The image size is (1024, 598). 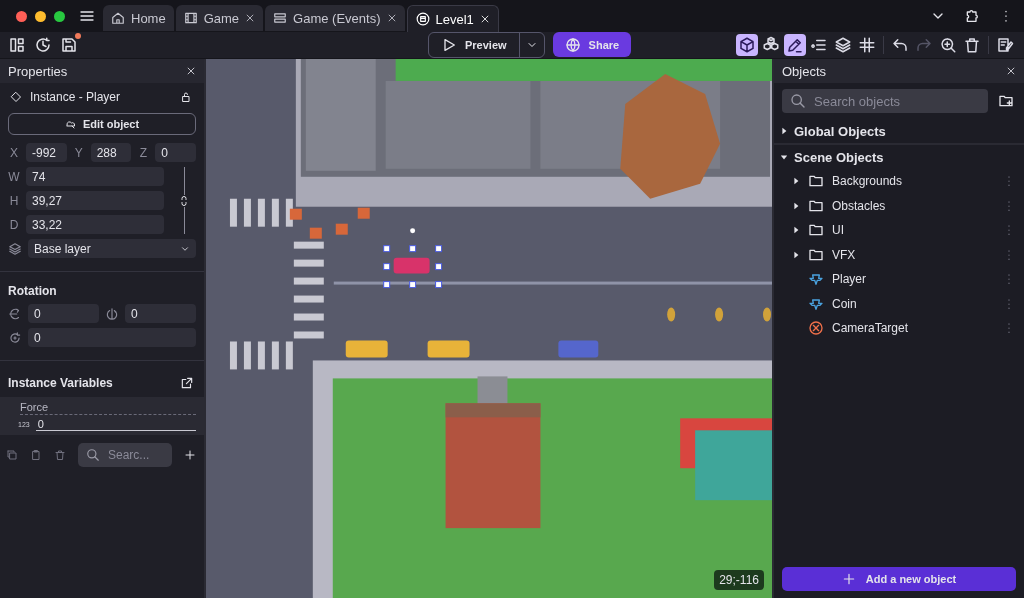 I want to click on rotate-x-icon, so click(x=15, y=313).